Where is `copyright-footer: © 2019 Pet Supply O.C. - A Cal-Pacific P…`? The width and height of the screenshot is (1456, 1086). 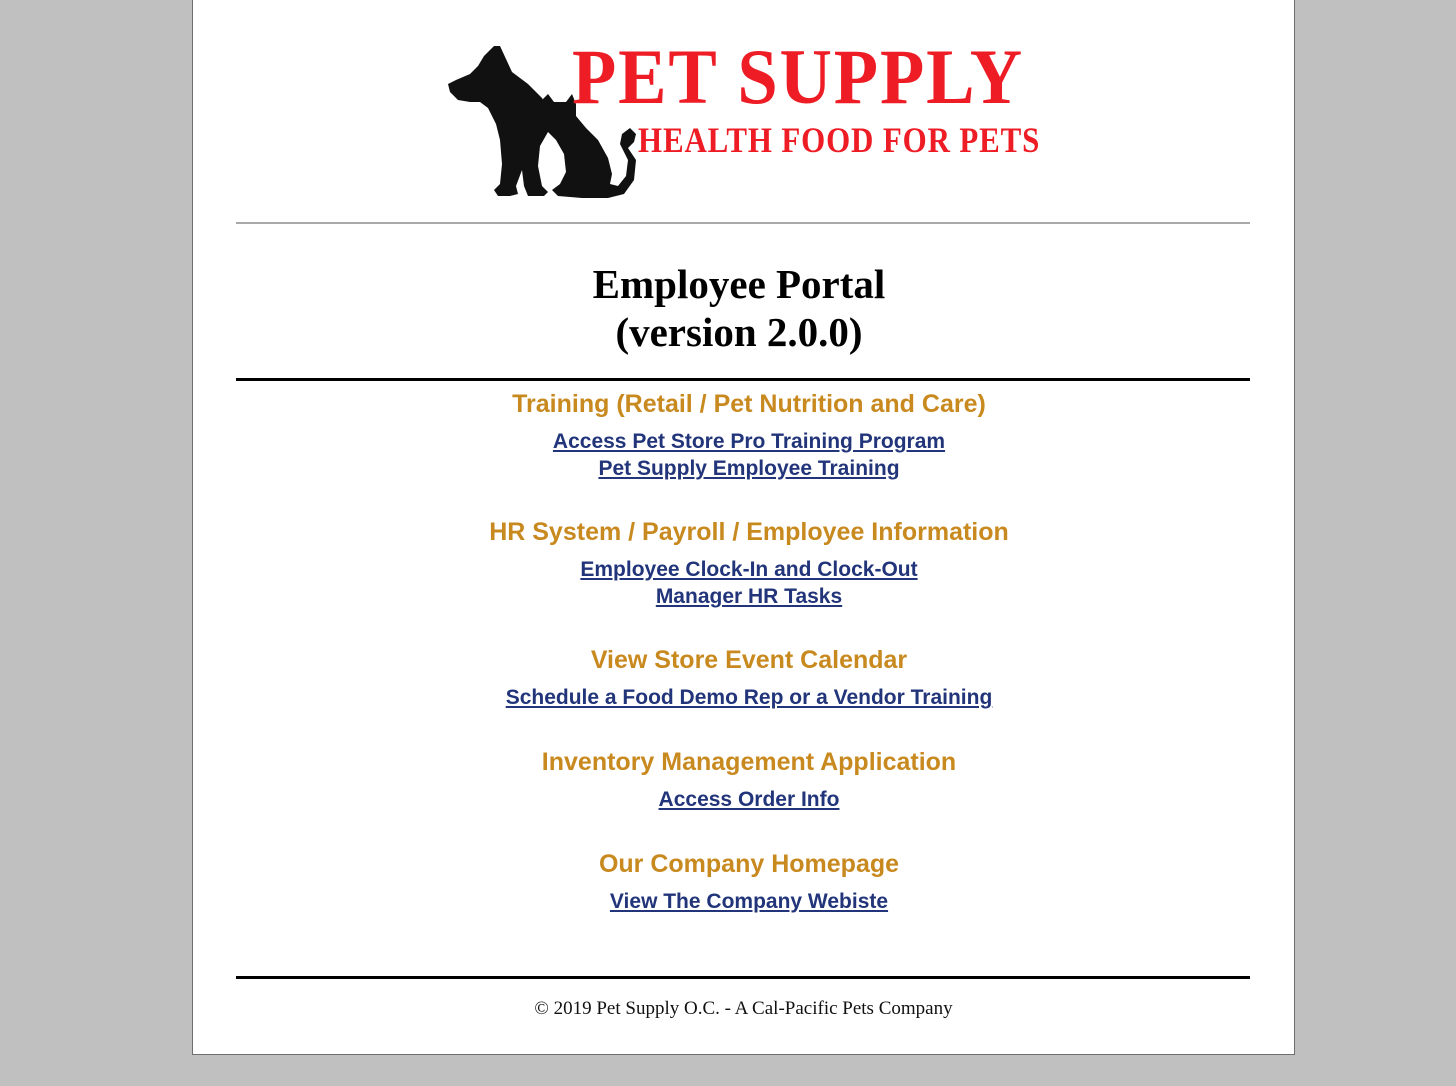
copyright-footer: © 2019 Pet Supply O.C. - A Cal-Pacific P… is located at coordinates (743, 1008).